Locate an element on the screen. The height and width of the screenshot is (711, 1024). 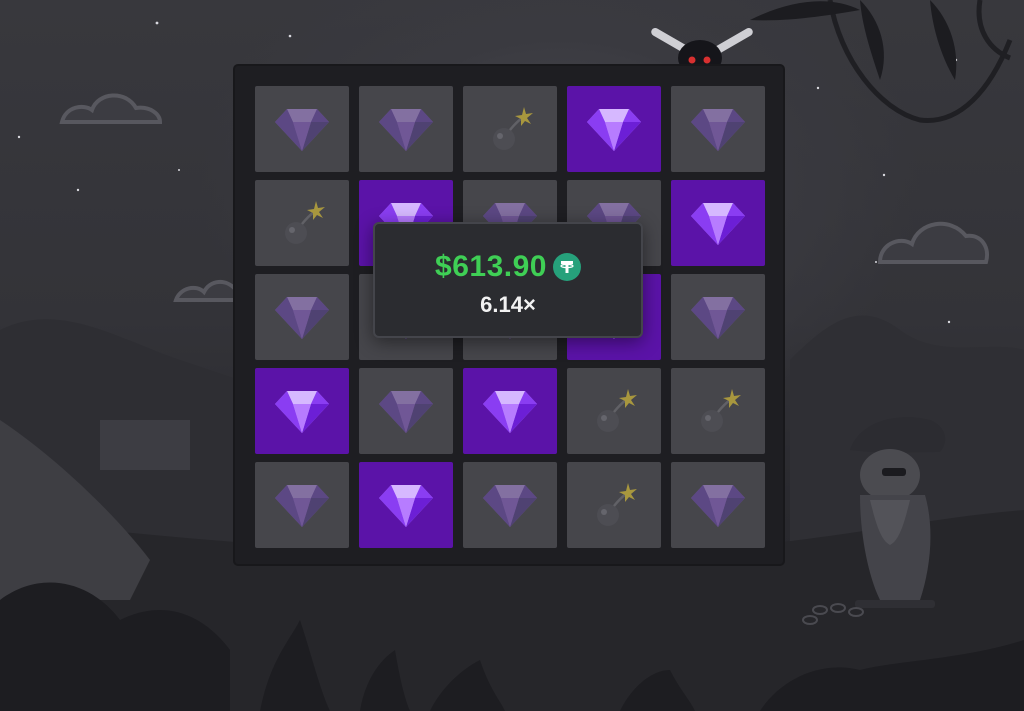
win-amount-row: $613.90 is located at coordinates (508, 267).